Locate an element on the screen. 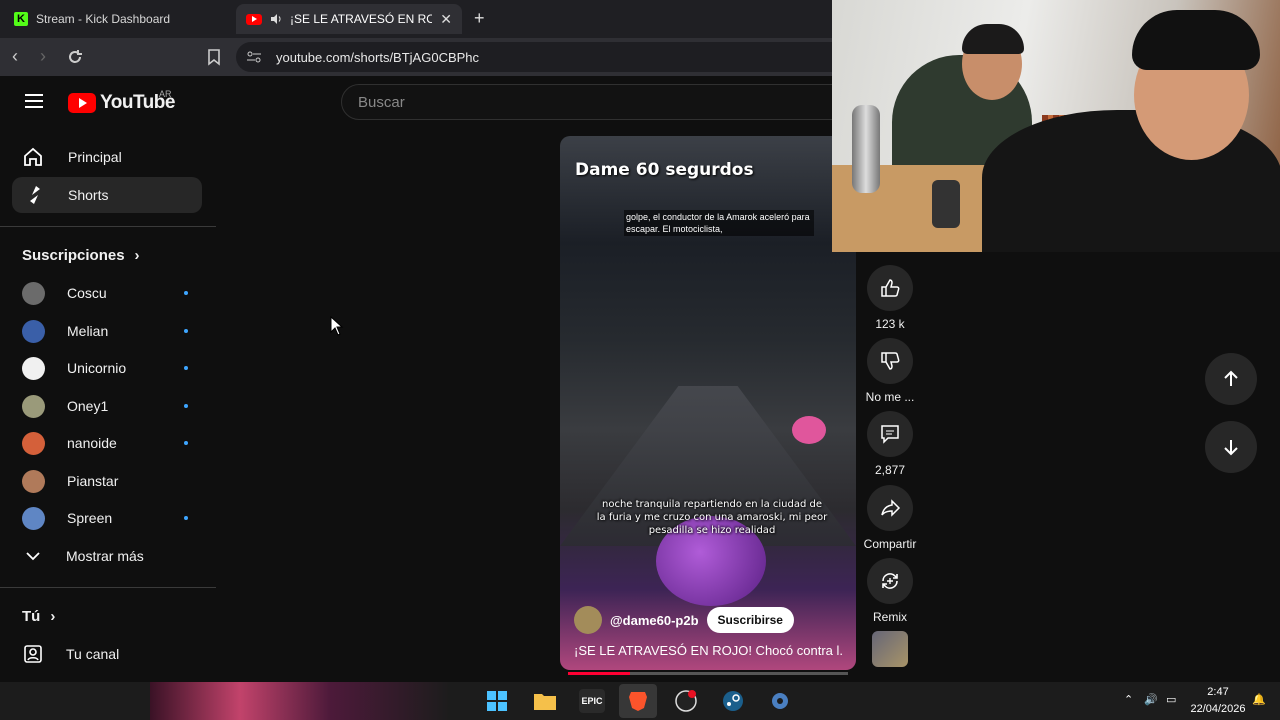  subscribe-button: Suscribirse is located at coordinates (750, 620).